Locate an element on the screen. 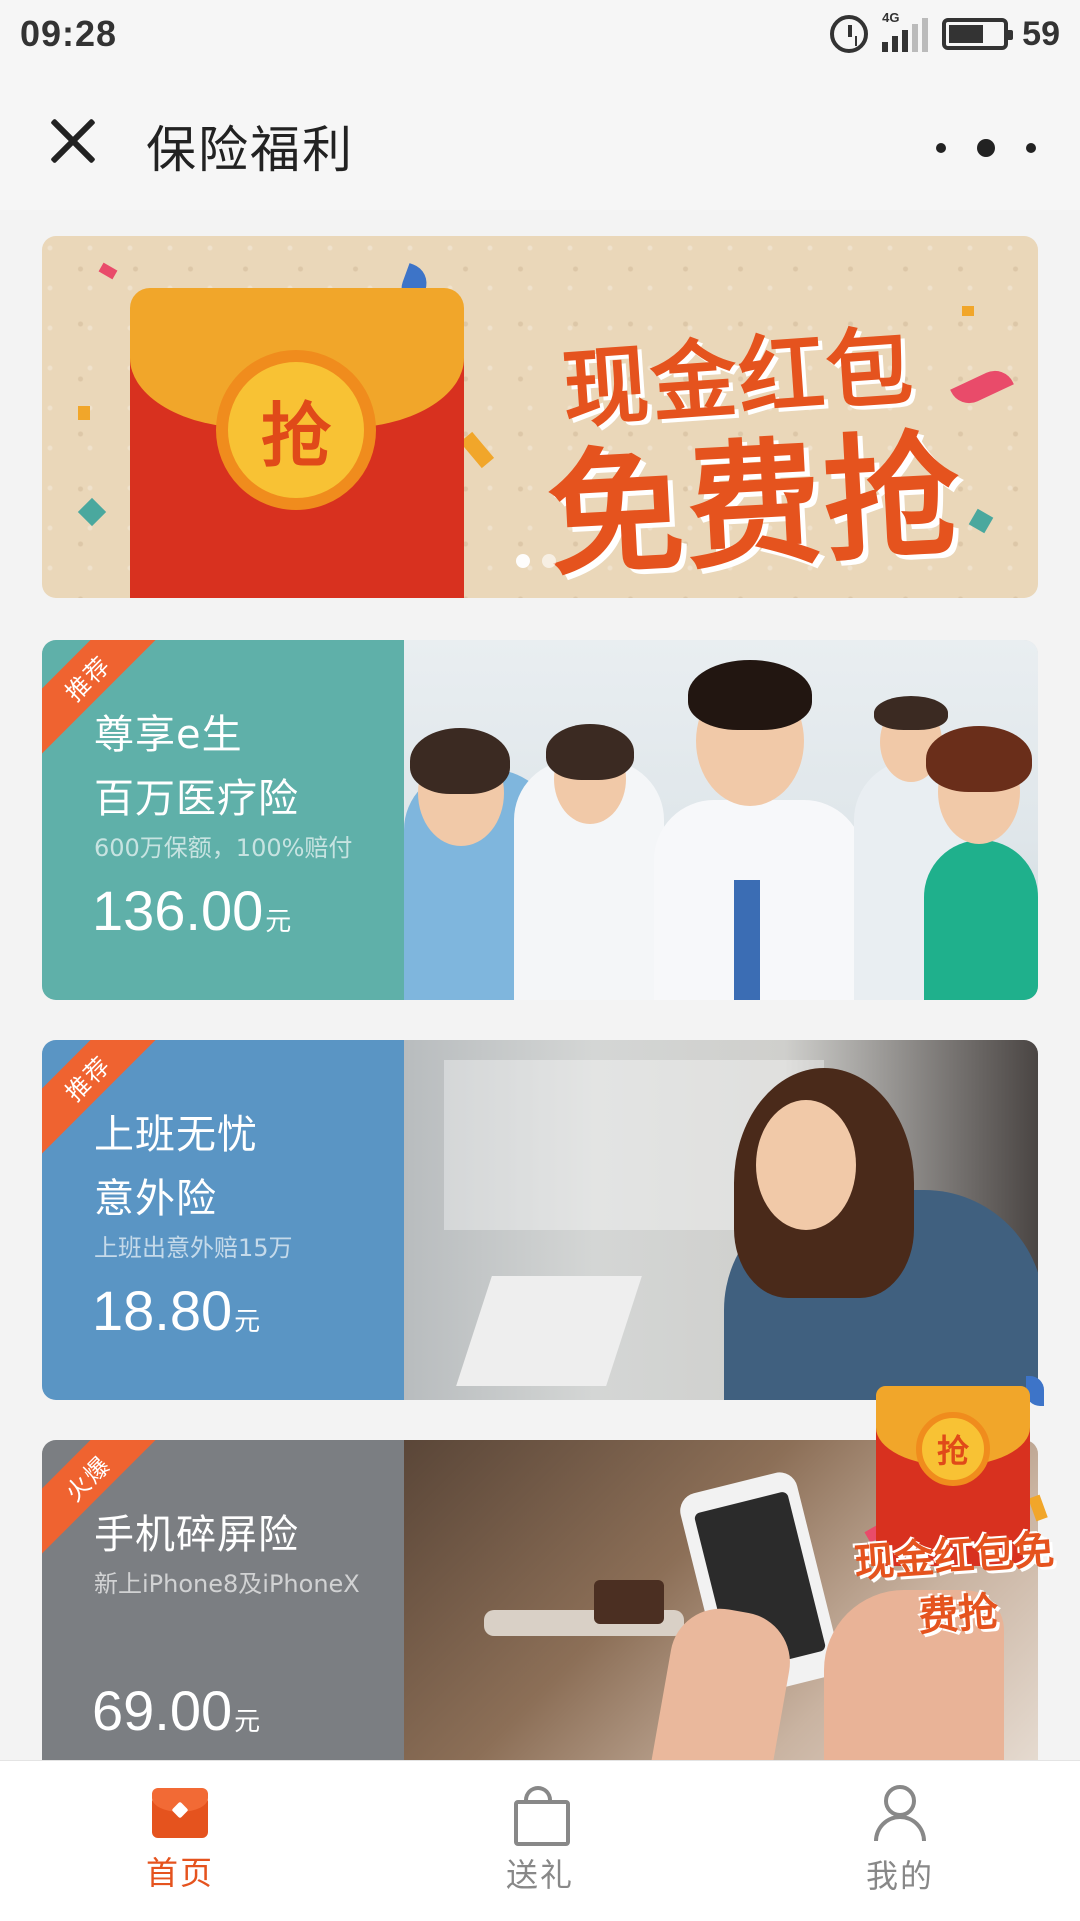 The height and width of the screenshot is (1921, 1080). product-info: 推荐 尊享e生 百万医疗险 600万保额，100%赔付 136.00元 is located at coordinates (223, 820).